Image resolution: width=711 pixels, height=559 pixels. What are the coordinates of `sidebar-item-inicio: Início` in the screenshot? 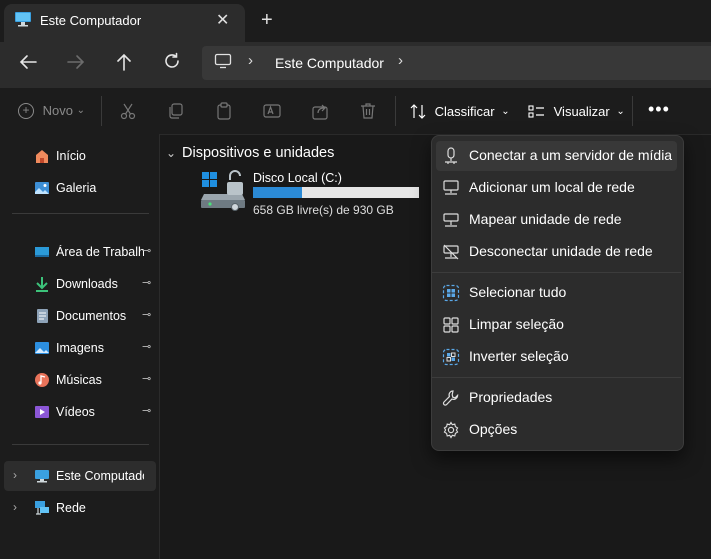 It's located at (80, 156).